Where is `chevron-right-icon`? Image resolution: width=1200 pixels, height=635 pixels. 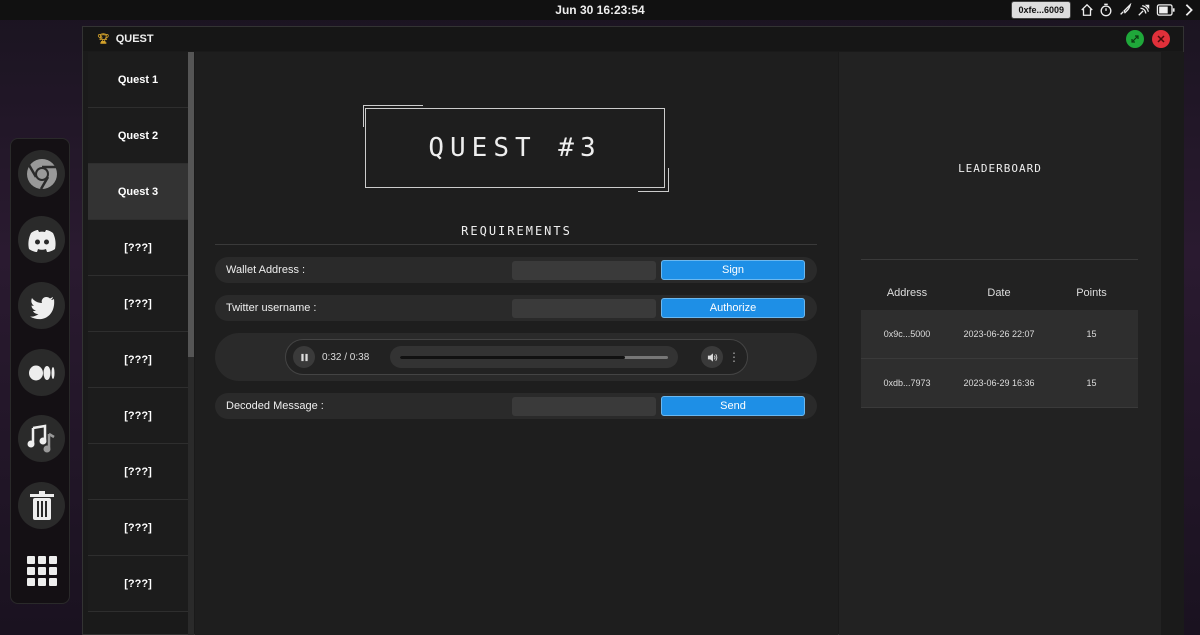
chevron-right-icon is located at coordinates (1188, 10).